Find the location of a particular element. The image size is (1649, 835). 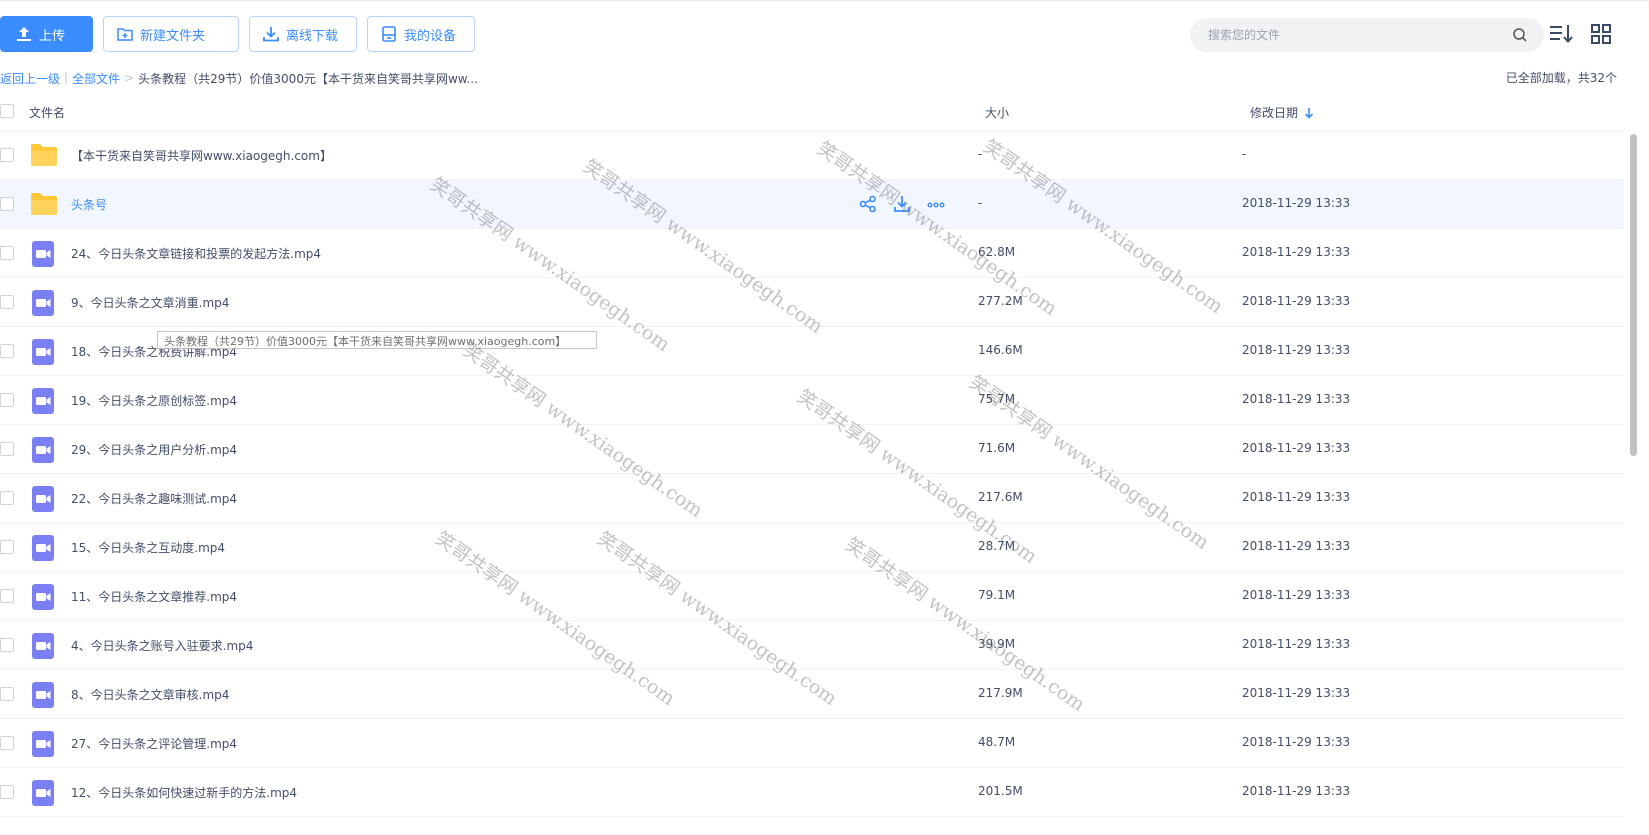

file-size: 146.6M is located at coordinates (1000, 350).